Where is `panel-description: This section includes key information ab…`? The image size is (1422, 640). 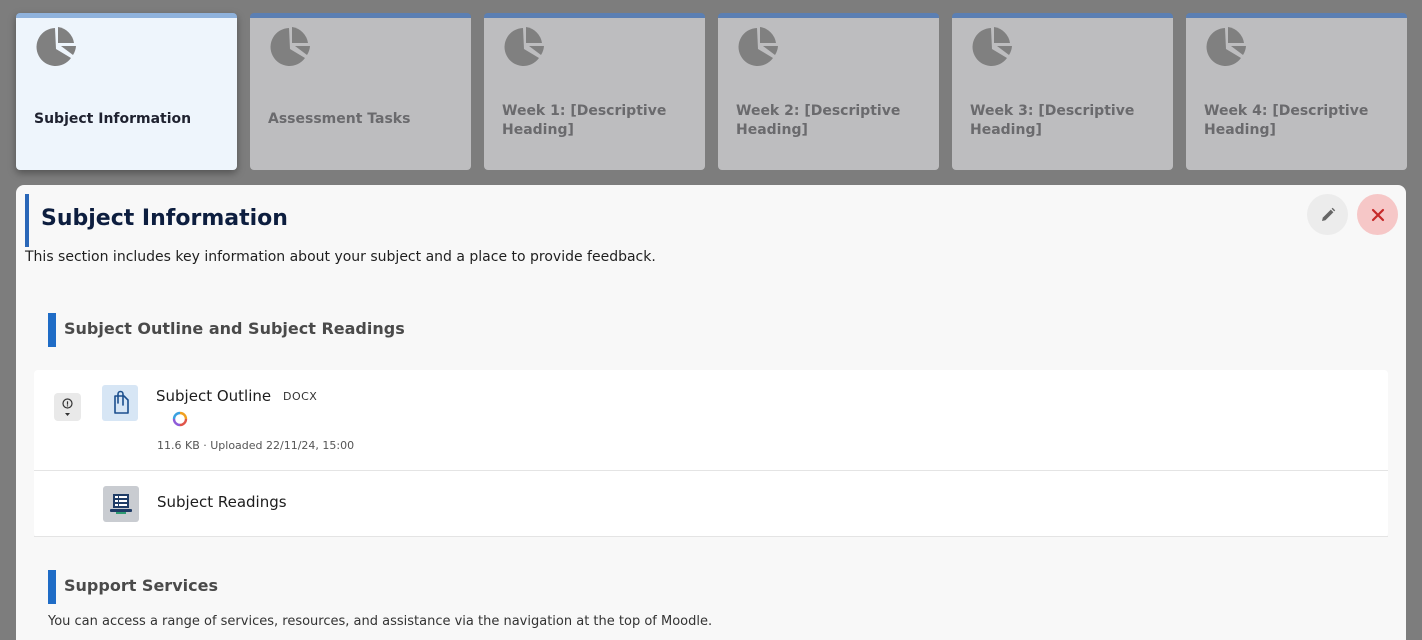
panel-description: This section includes key information ab… is located at coordinates (340, 257).